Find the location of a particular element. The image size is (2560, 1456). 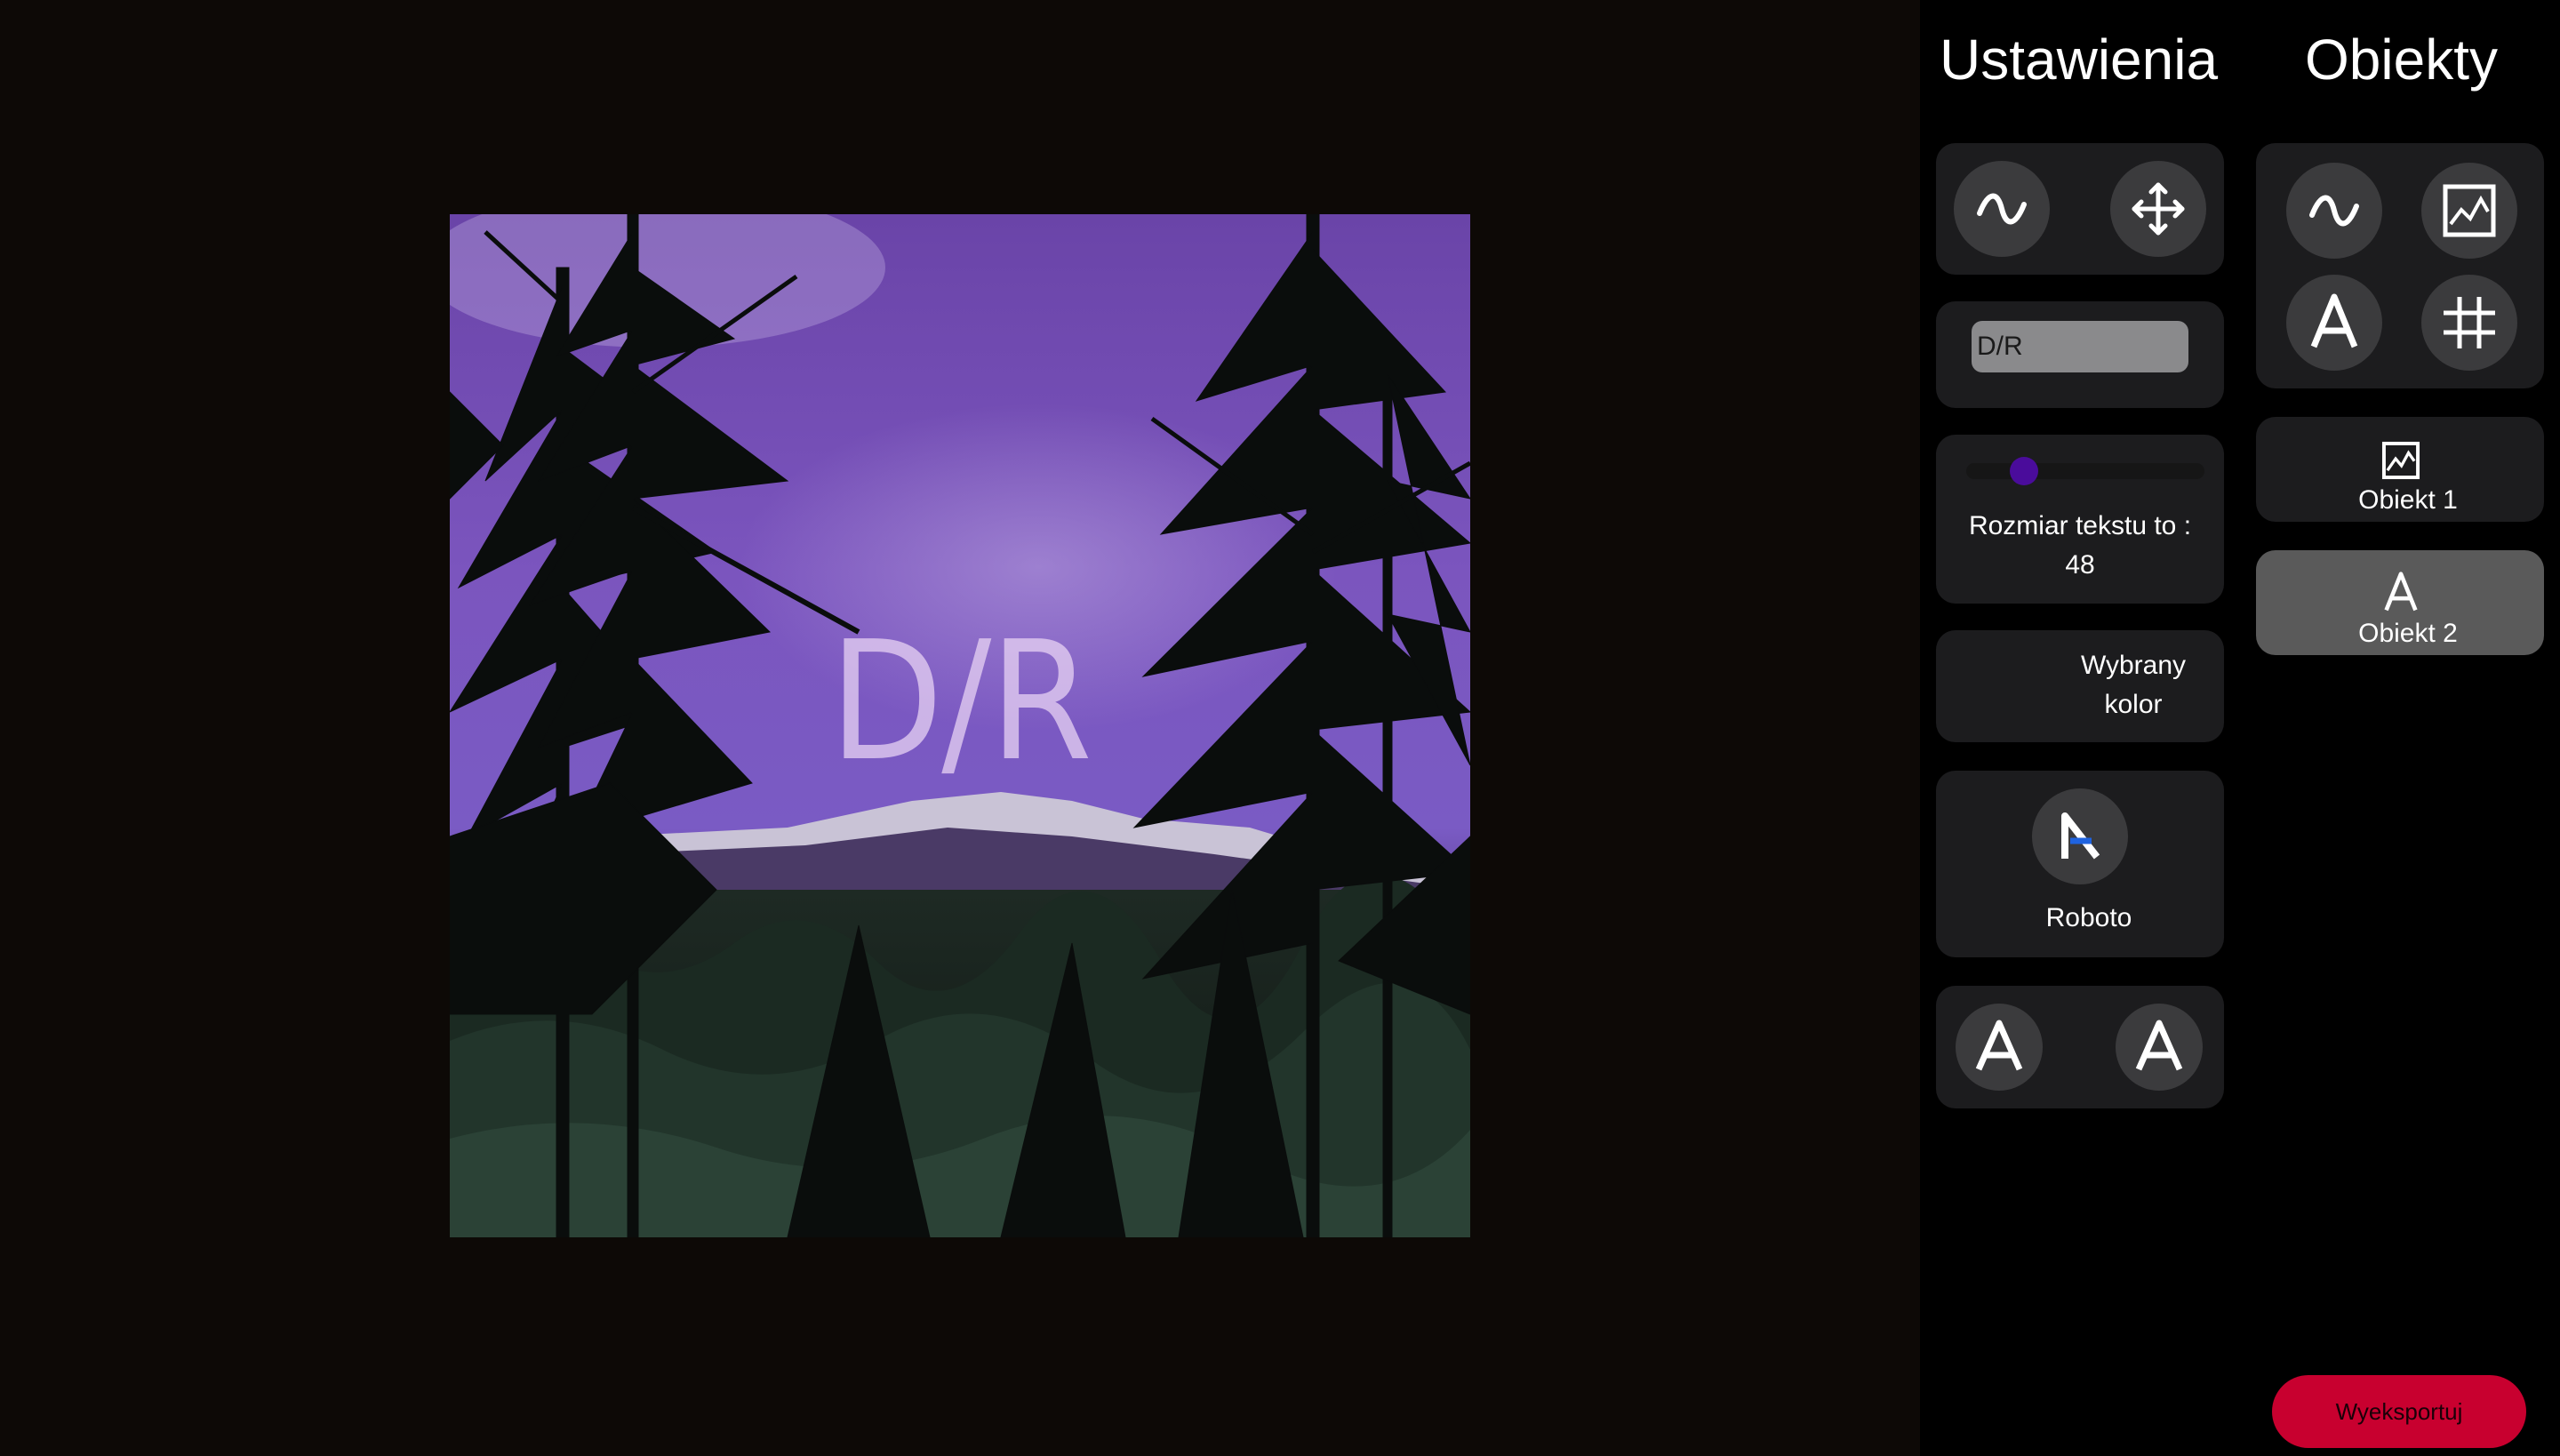

text-size-slider is located at coordinates (2085, 471).